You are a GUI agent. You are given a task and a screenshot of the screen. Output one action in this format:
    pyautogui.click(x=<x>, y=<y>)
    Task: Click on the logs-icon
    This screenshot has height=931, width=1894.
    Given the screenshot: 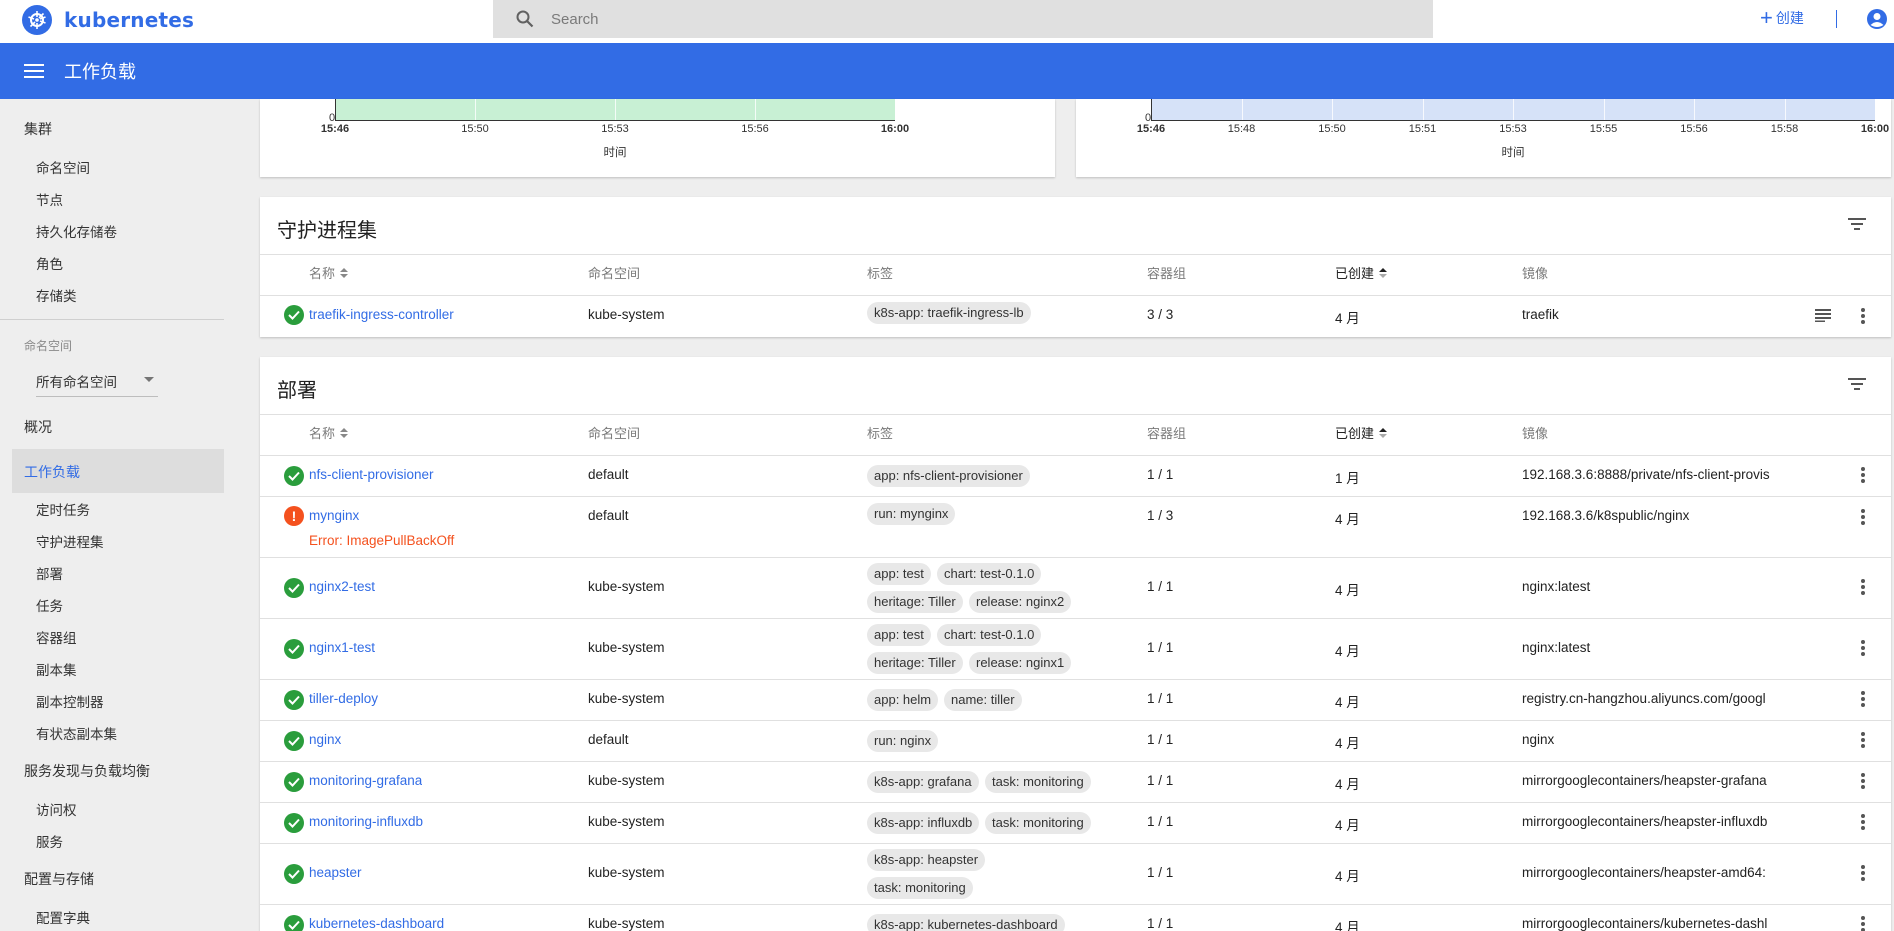 What is the action you would take?
    pyautogui.click(x=1823, y=317)
    